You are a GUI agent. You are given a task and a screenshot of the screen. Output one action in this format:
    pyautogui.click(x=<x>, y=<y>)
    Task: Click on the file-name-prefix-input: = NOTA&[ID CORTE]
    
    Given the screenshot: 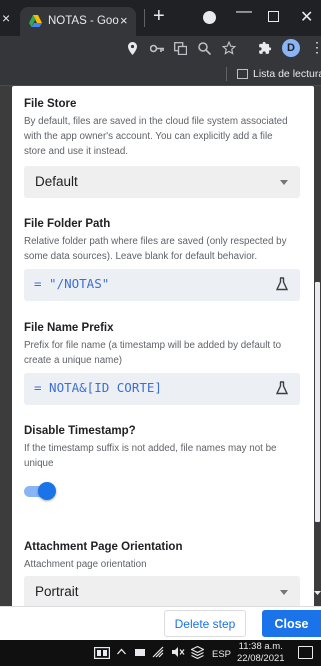 What is the action you would take?
    pyautogui.click(x=162, y=389)
    